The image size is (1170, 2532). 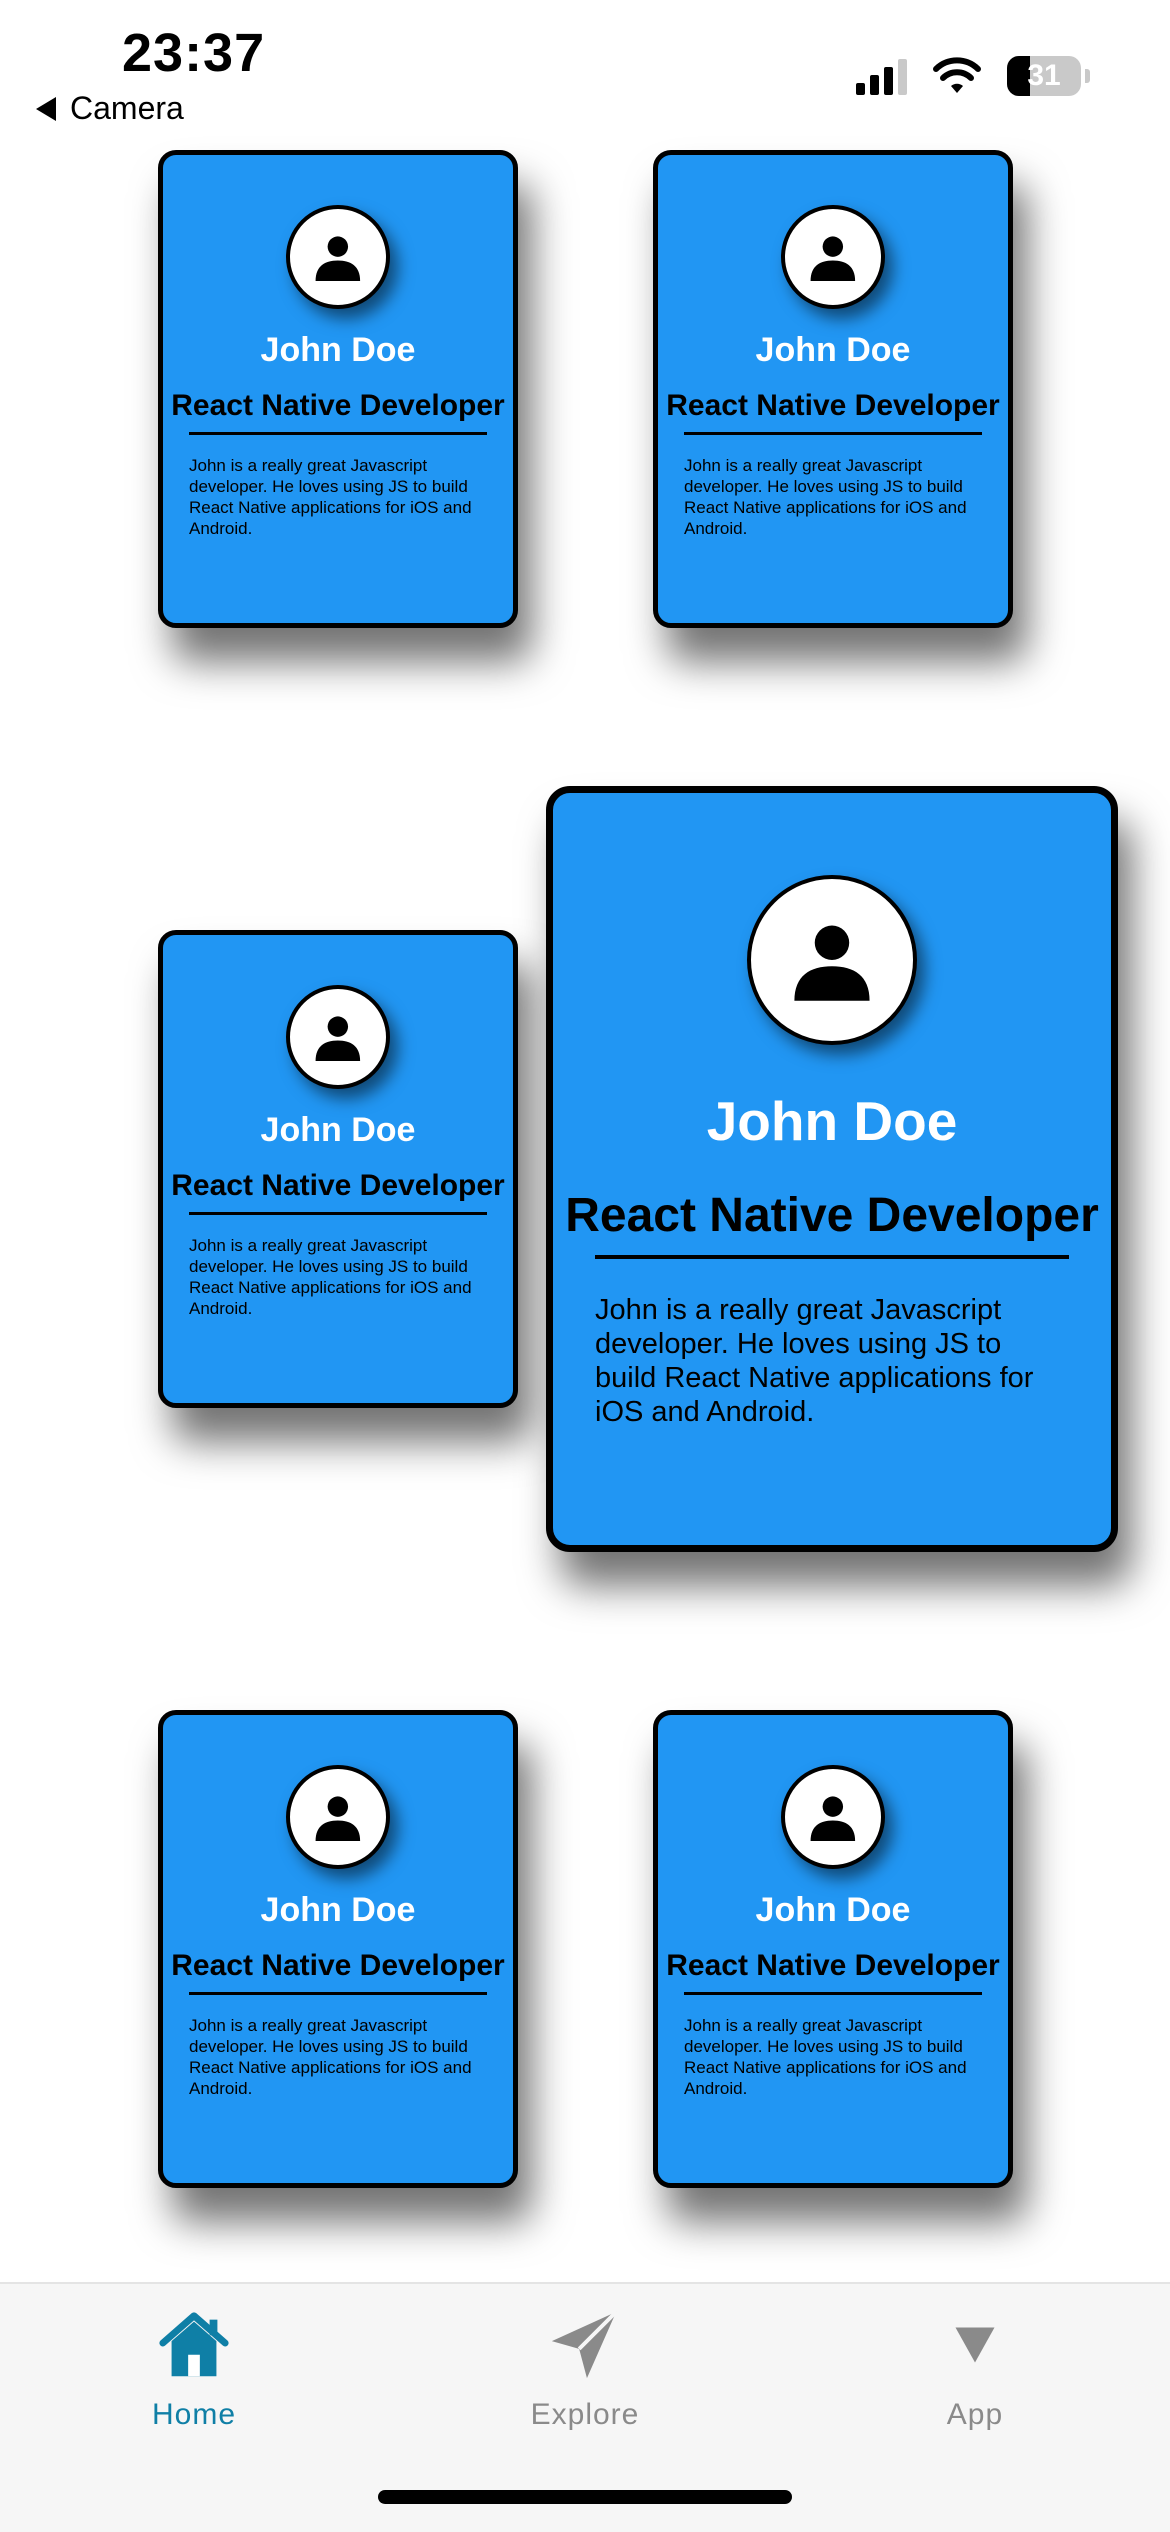 What do you see at coordinates (957, 75) in the screenshot?
I see `wifi-icon` at bounding box center [957, 75].